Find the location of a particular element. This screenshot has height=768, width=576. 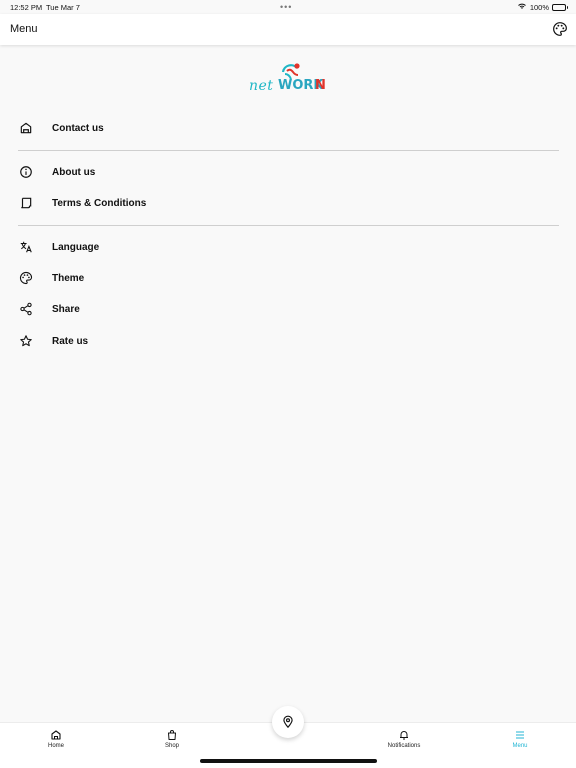

nav-shop-label: Shop is located at coordinates (171, 746).